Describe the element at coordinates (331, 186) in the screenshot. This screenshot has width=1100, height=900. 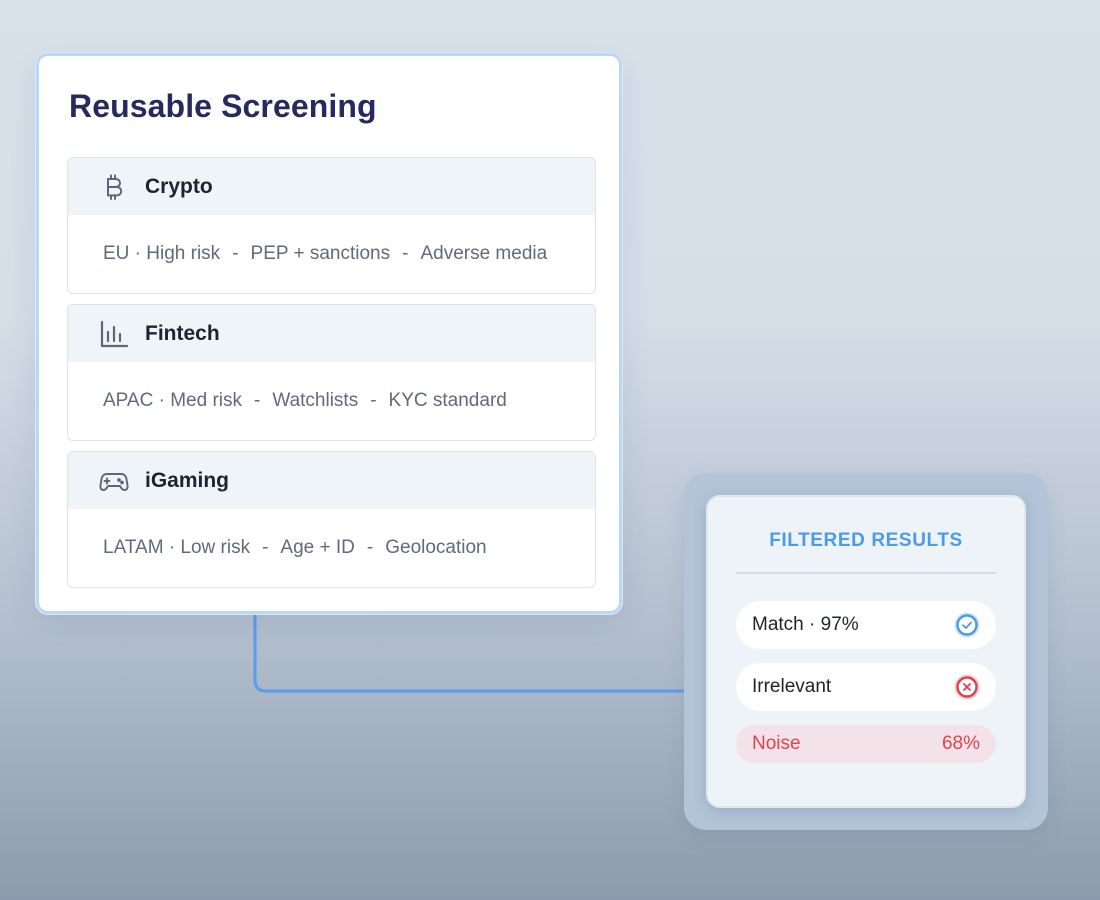
I see `card-header: Crypto` at that location.